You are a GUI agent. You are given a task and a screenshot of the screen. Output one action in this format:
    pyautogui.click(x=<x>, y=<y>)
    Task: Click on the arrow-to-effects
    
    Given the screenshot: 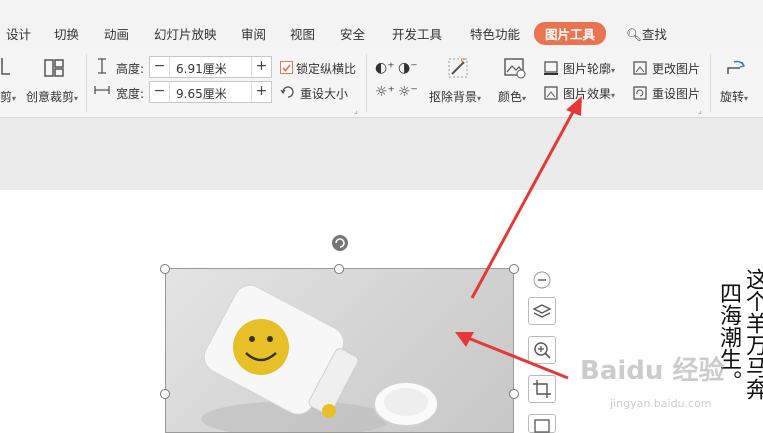 What is the action you would take?
    pyautogui.click(x=526, y=197)
    